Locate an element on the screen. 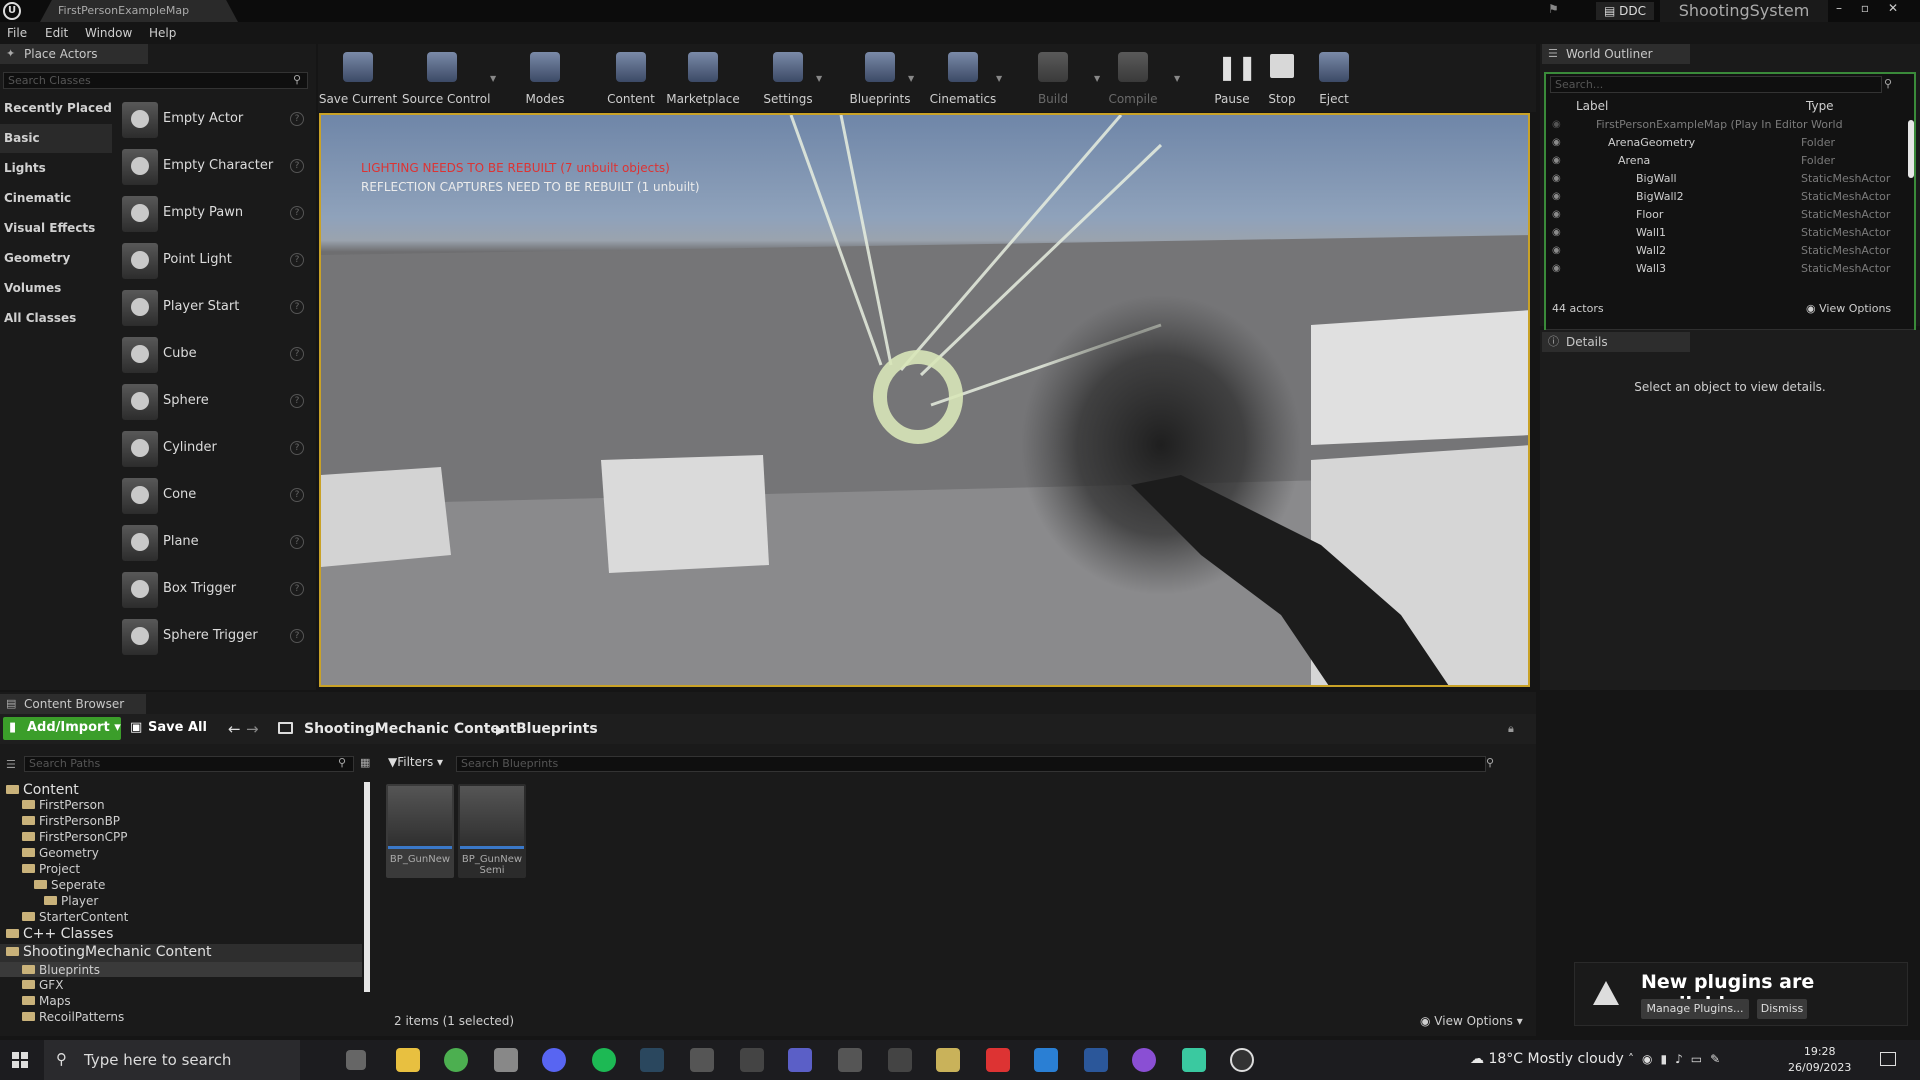  outliner-row: ◉ Wall2 StaticMeshActor is located at coordinates (1721, 251).